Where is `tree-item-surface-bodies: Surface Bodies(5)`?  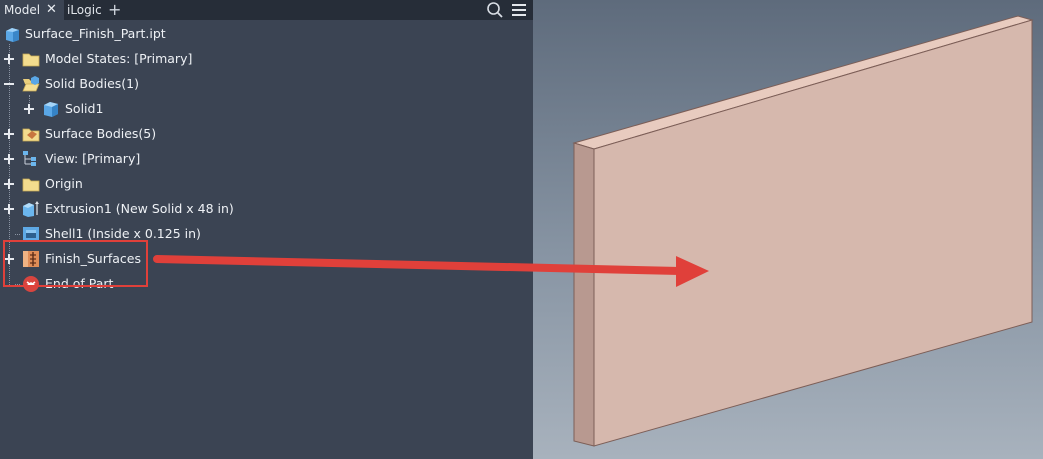
tree-item-surface-bodies: Surface Bodies(5) is located at coordinates (266, 134).